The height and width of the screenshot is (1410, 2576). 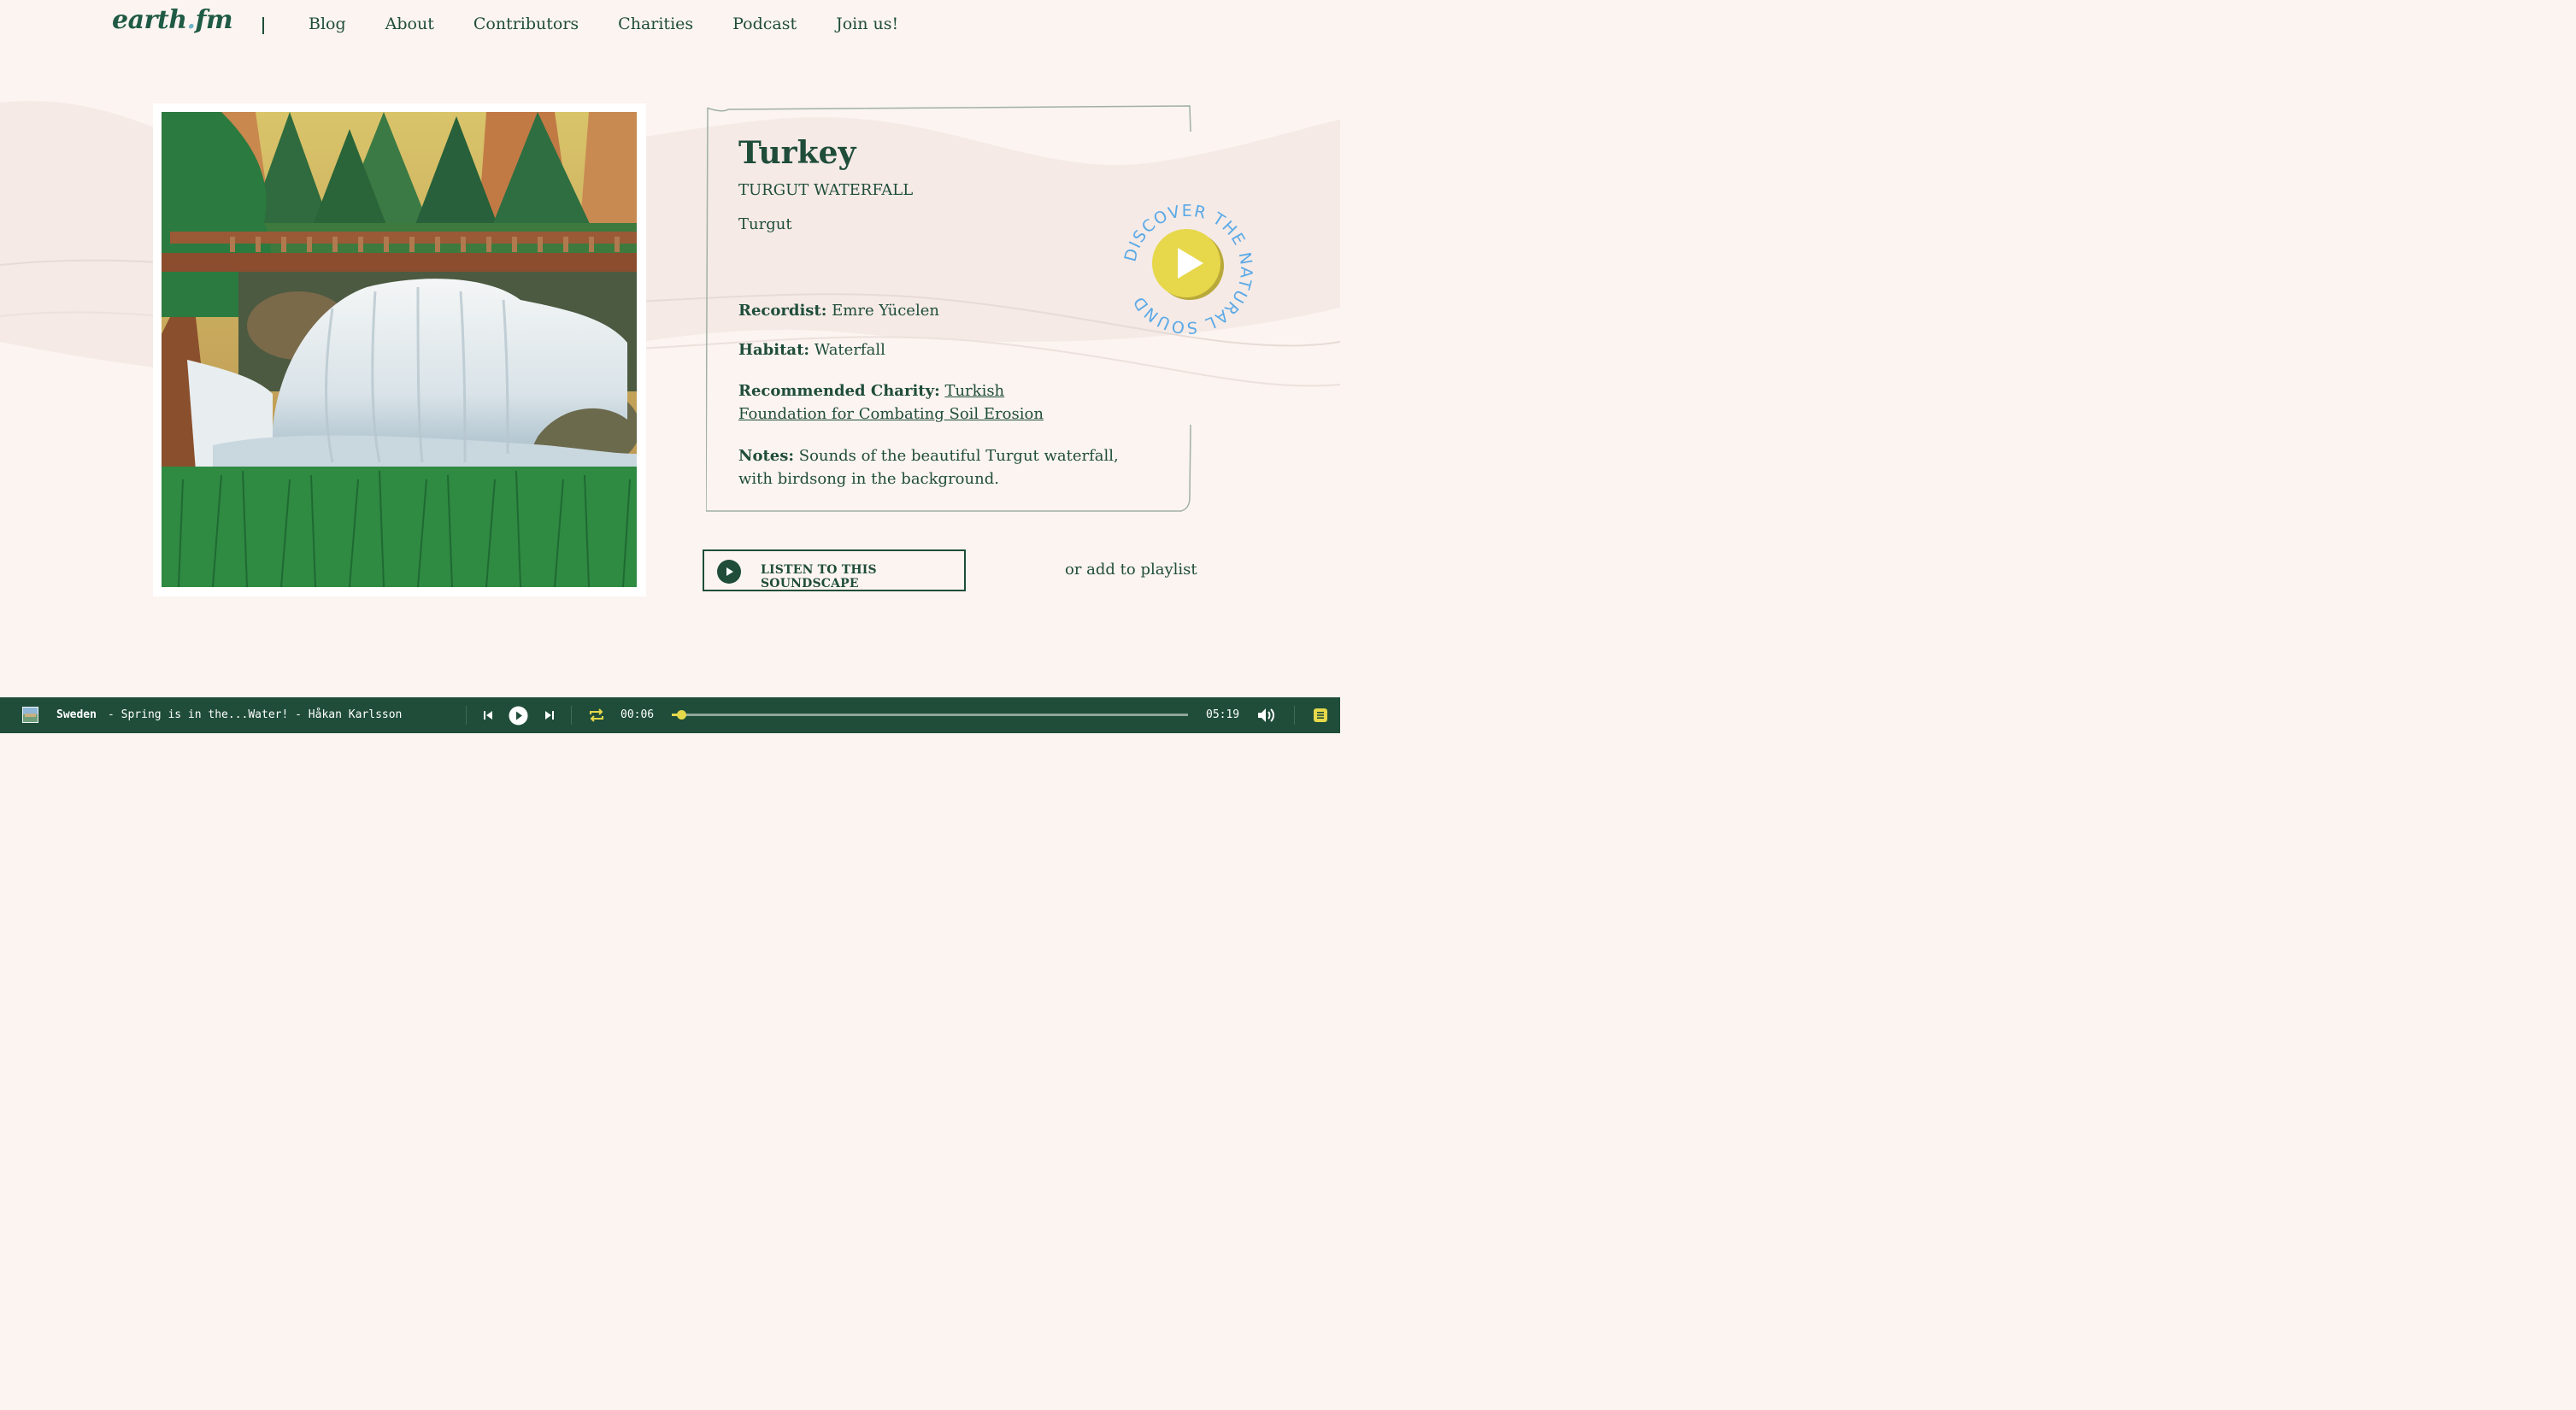 What do you see at coordinates (596, 715) in the screenshot?
I see `repeat-icon` at bounding box center [596, 715].